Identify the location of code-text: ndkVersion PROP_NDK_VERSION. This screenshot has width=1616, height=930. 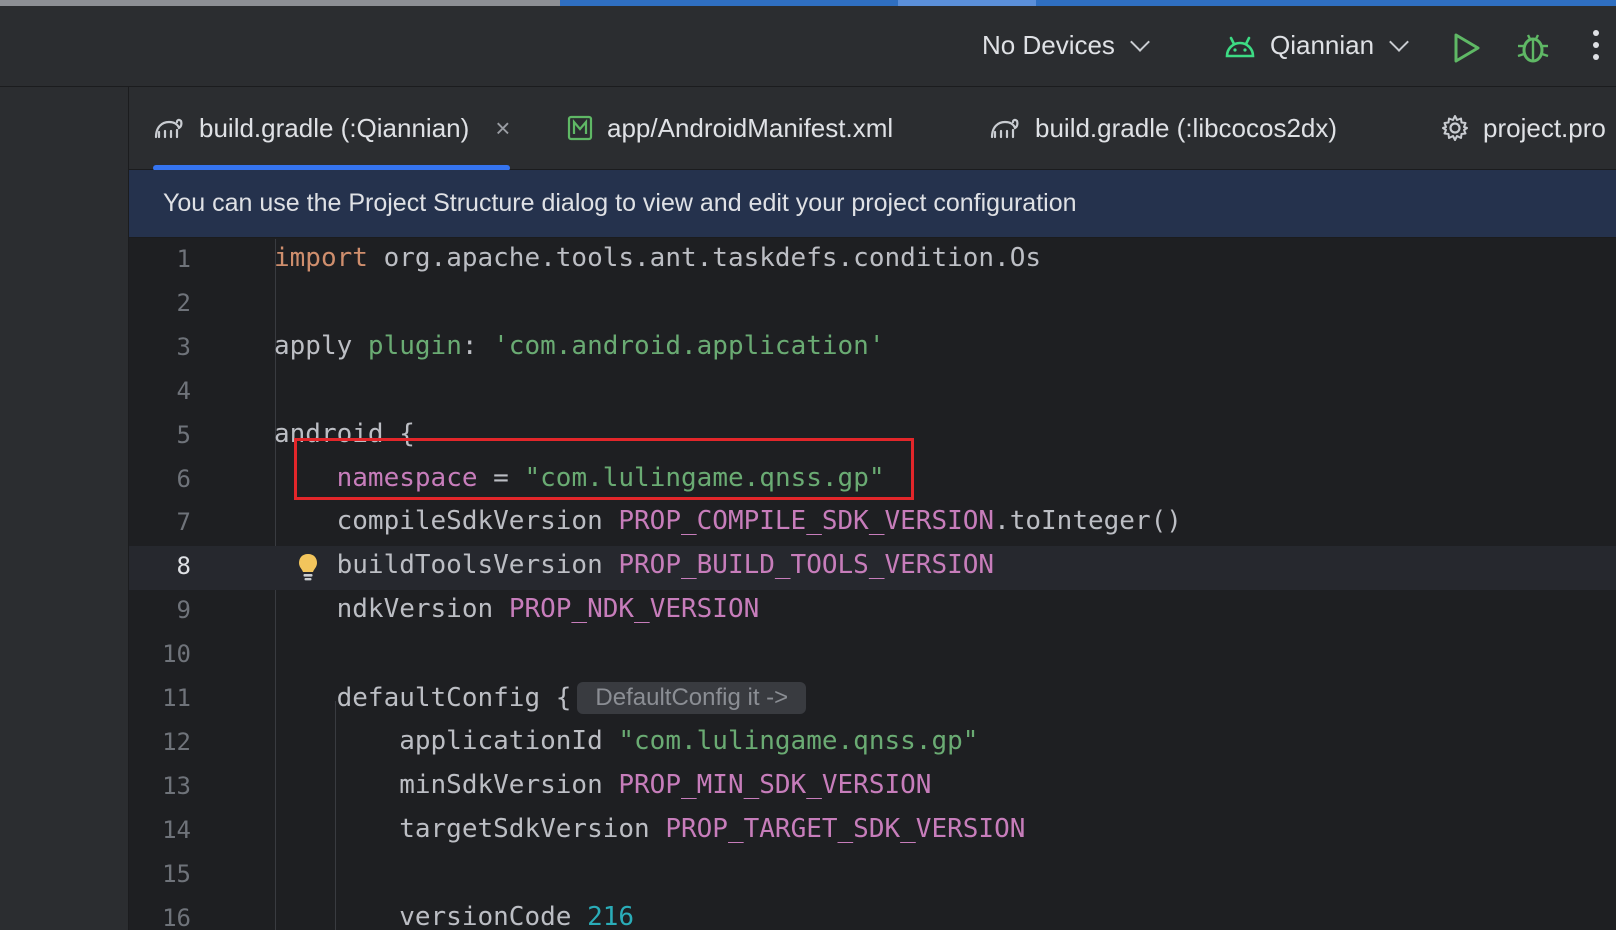
(517, 609).